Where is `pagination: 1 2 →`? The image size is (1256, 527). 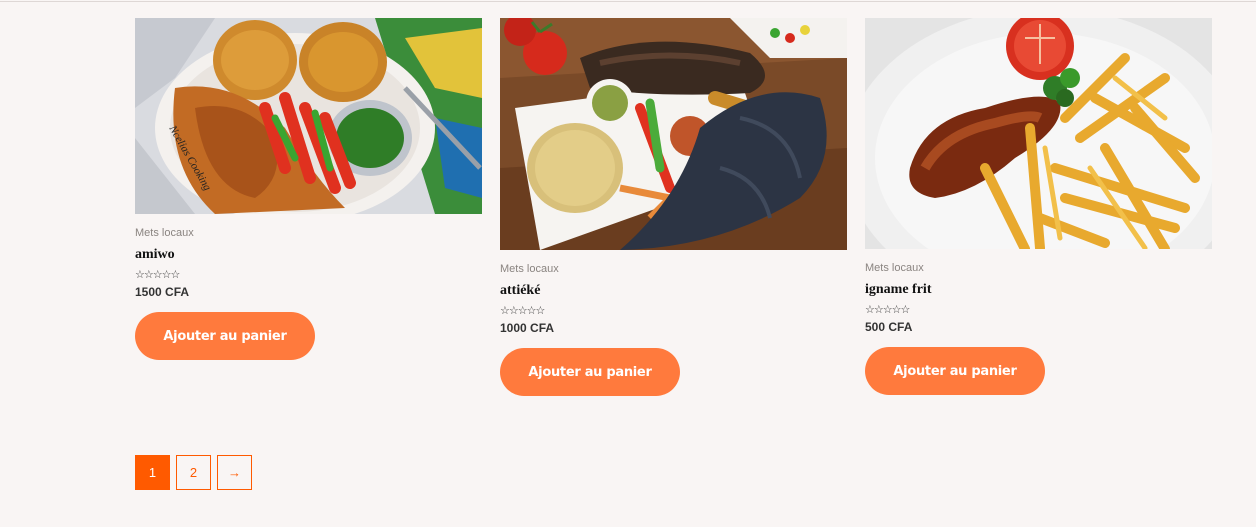 pagination: 1 2 → is located at coordinates (193, 472).